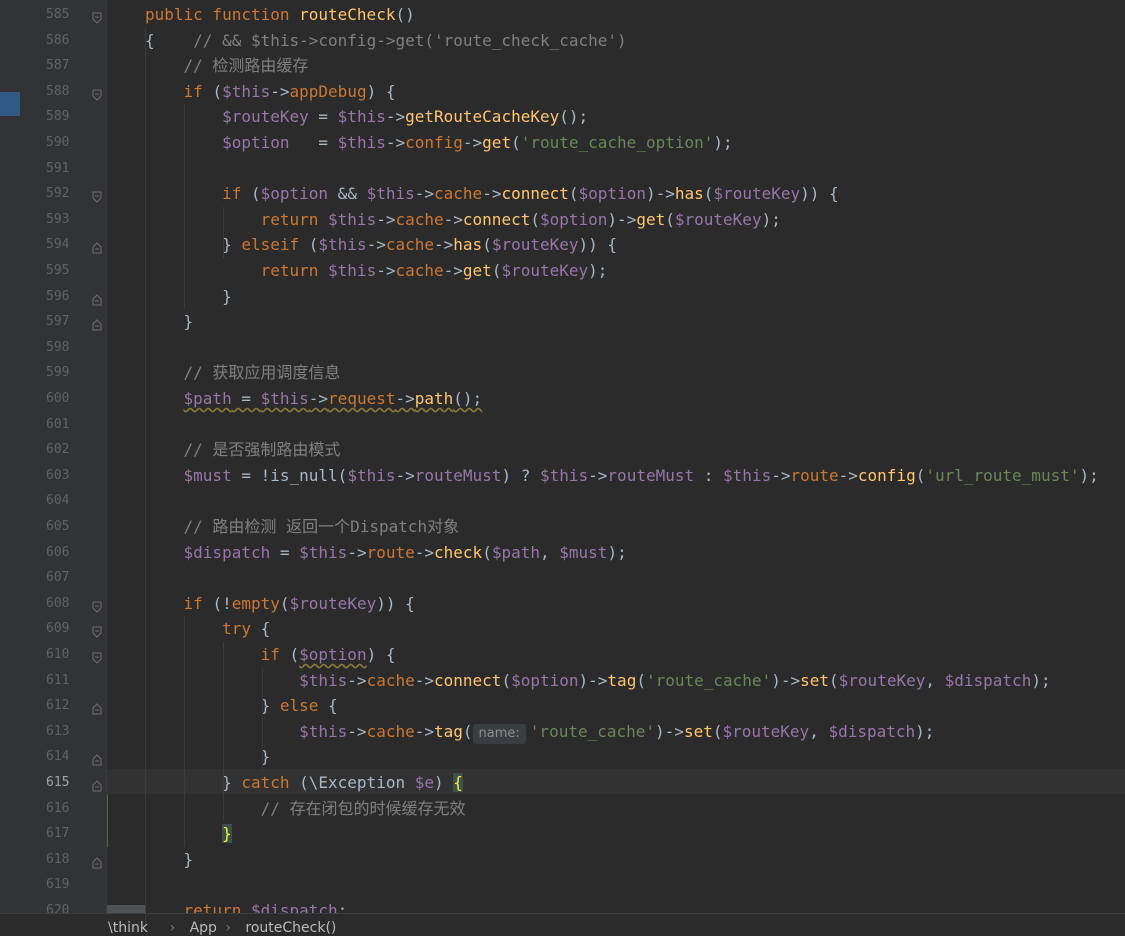  Describe the element at coordinates (207, 629) in the screenshot. I see `code-line: try {` at that location.